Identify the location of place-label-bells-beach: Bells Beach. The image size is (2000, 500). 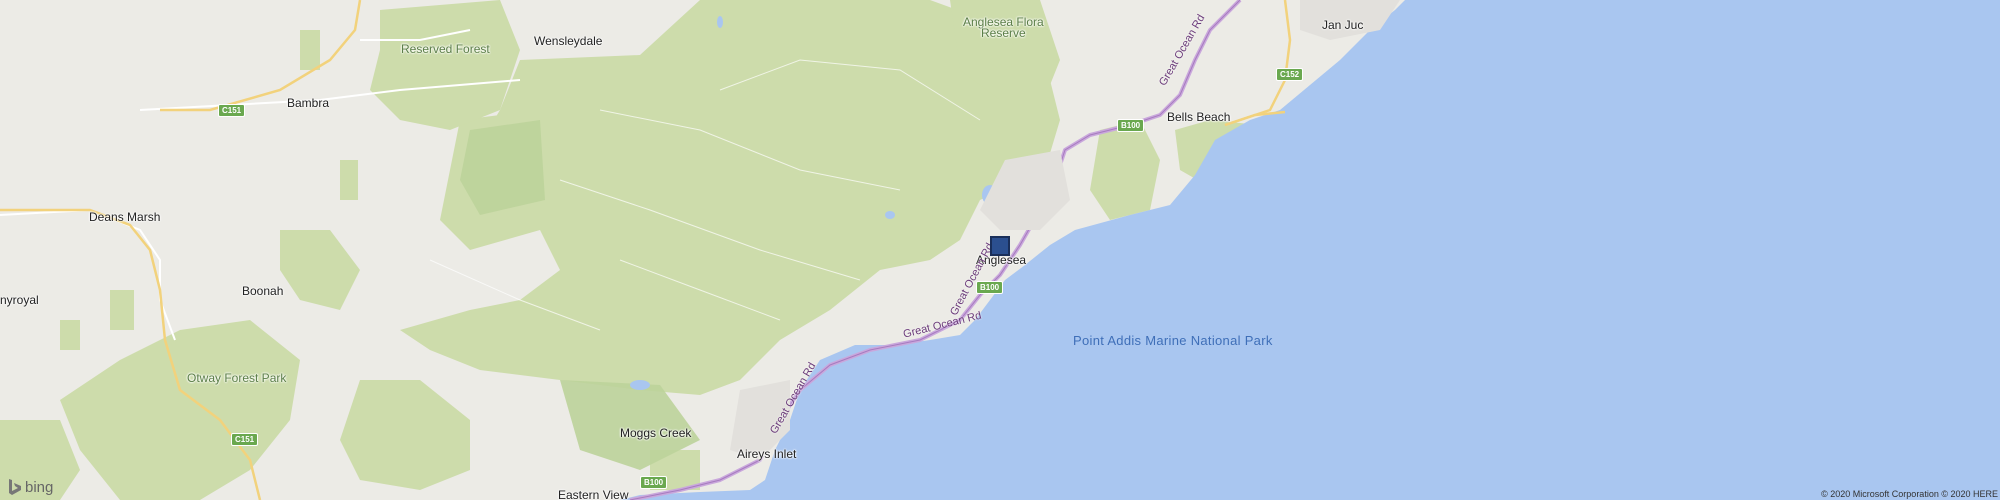
(1198, 117).